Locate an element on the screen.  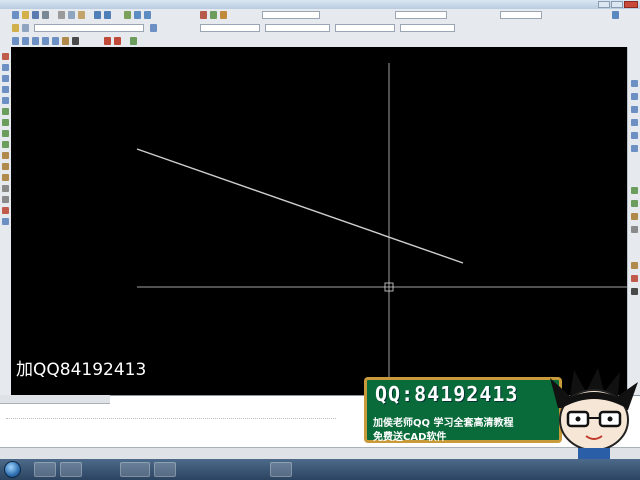
promo-banner: QQ:84192413 加侯老师QQ 学习全套高清教程 免费送CAD软件 is located at coordinates (463, 410).